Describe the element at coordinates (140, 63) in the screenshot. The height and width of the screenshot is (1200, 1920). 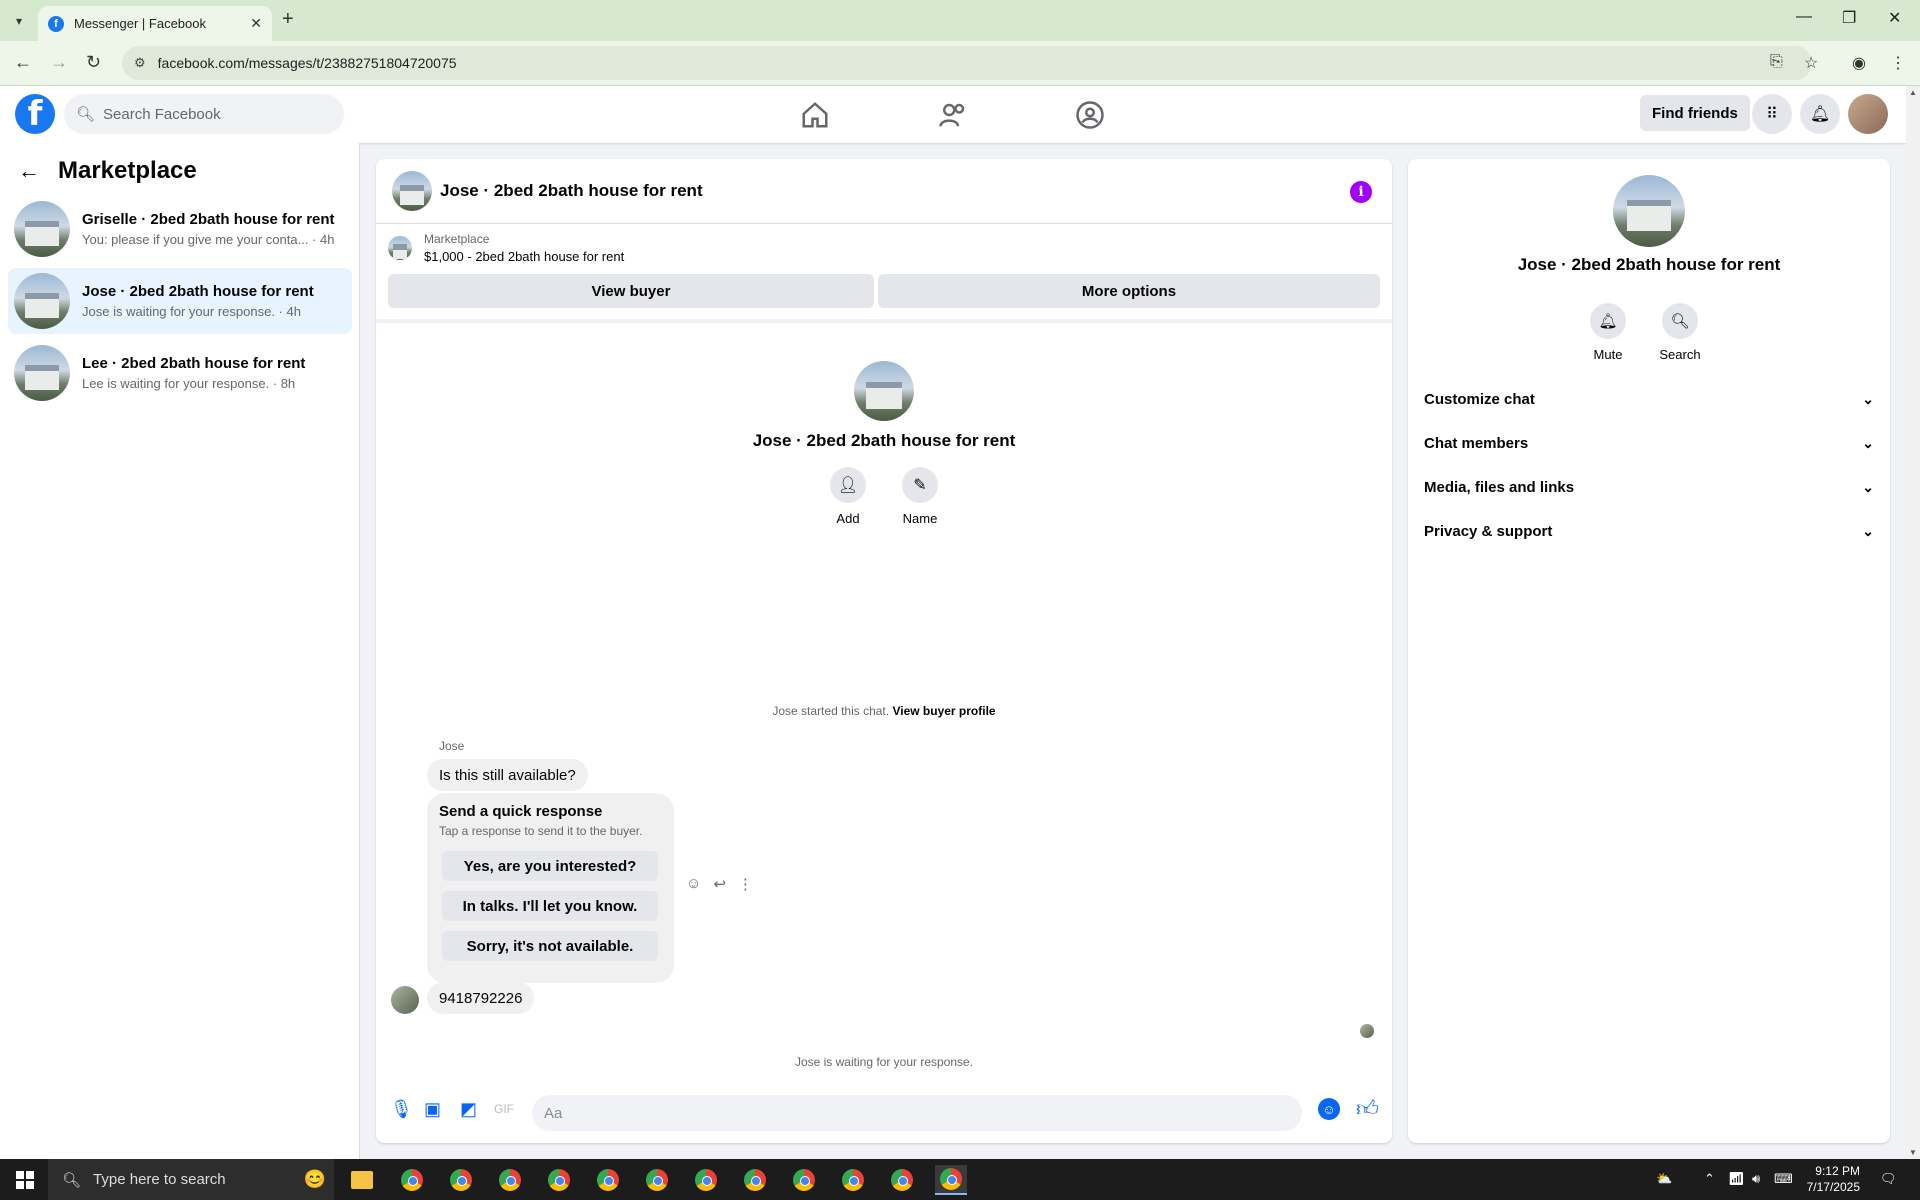
I see `site-info-icon: ⚙` at that location.